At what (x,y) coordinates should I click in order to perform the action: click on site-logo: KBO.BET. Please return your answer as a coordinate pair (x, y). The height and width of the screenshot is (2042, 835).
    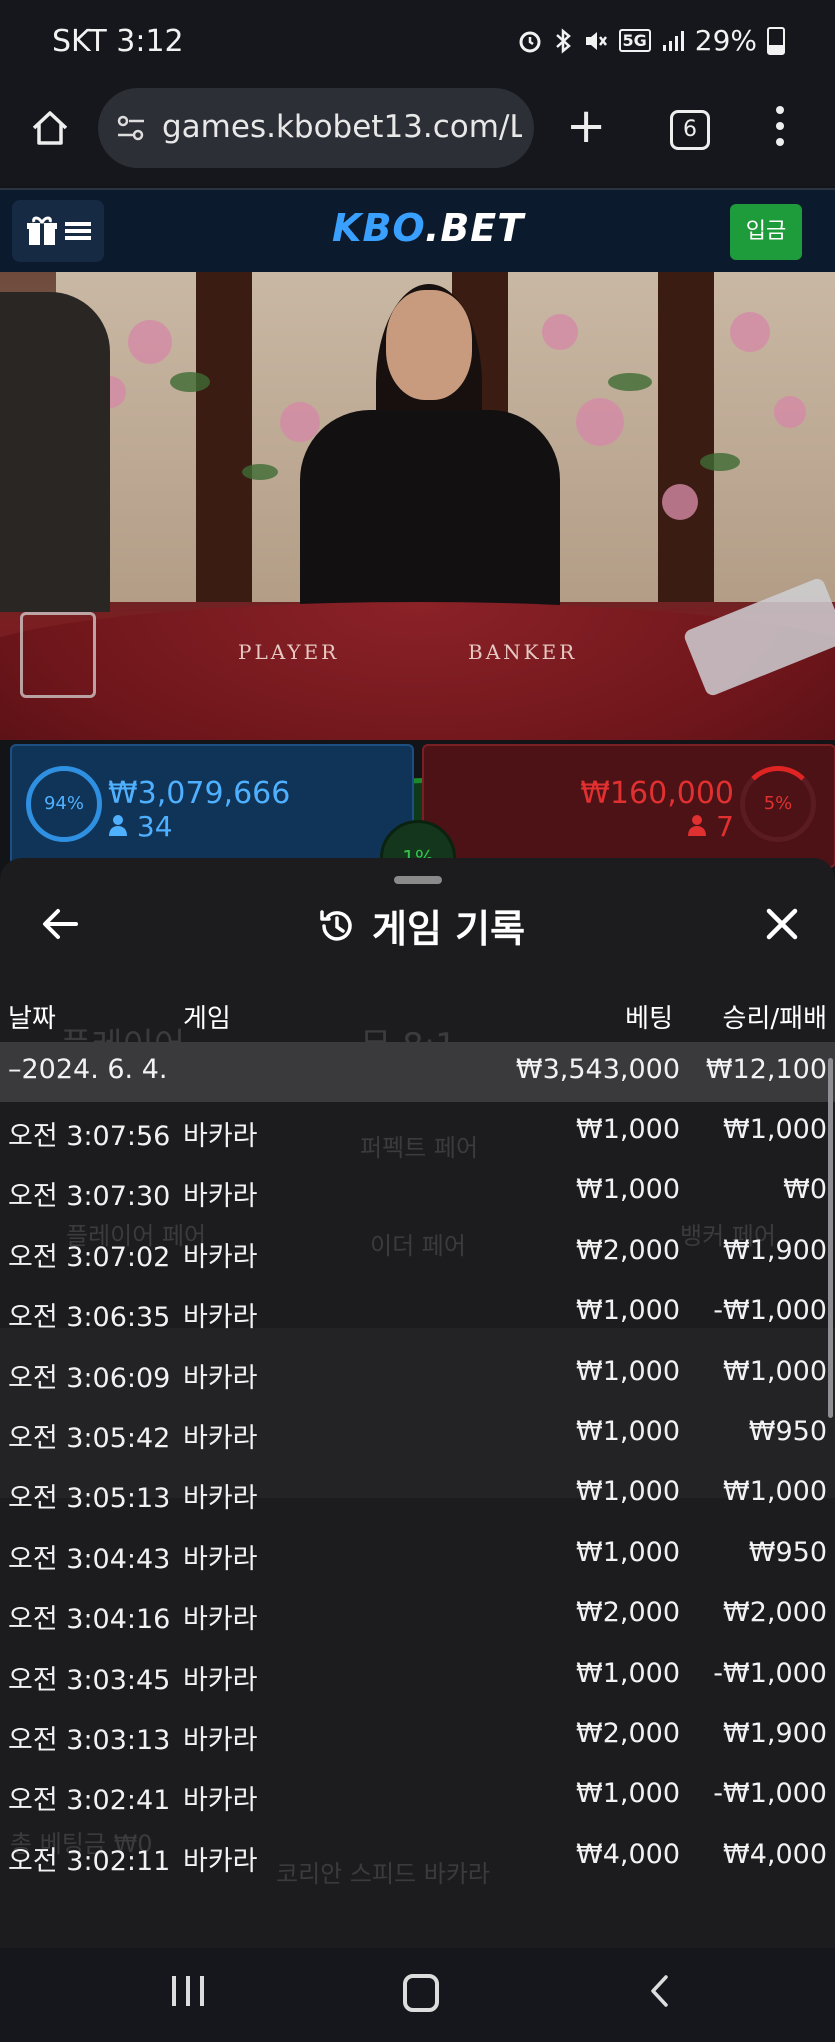
    Looking at the image, I should click on (428, 228).